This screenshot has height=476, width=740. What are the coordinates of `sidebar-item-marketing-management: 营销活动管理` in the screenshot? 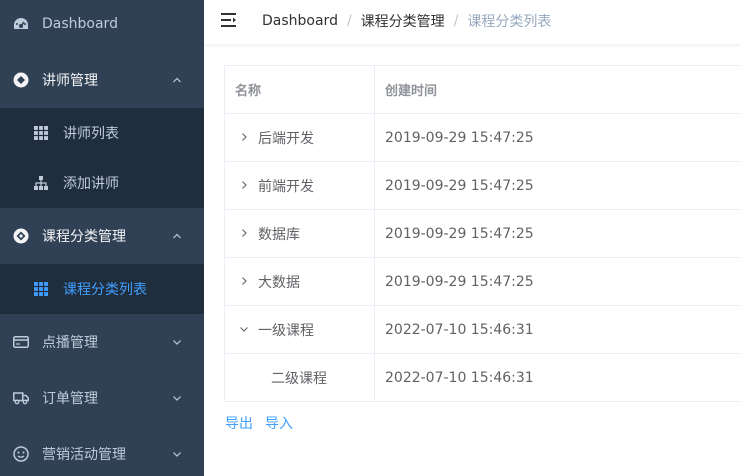 It's located at (102, 453).